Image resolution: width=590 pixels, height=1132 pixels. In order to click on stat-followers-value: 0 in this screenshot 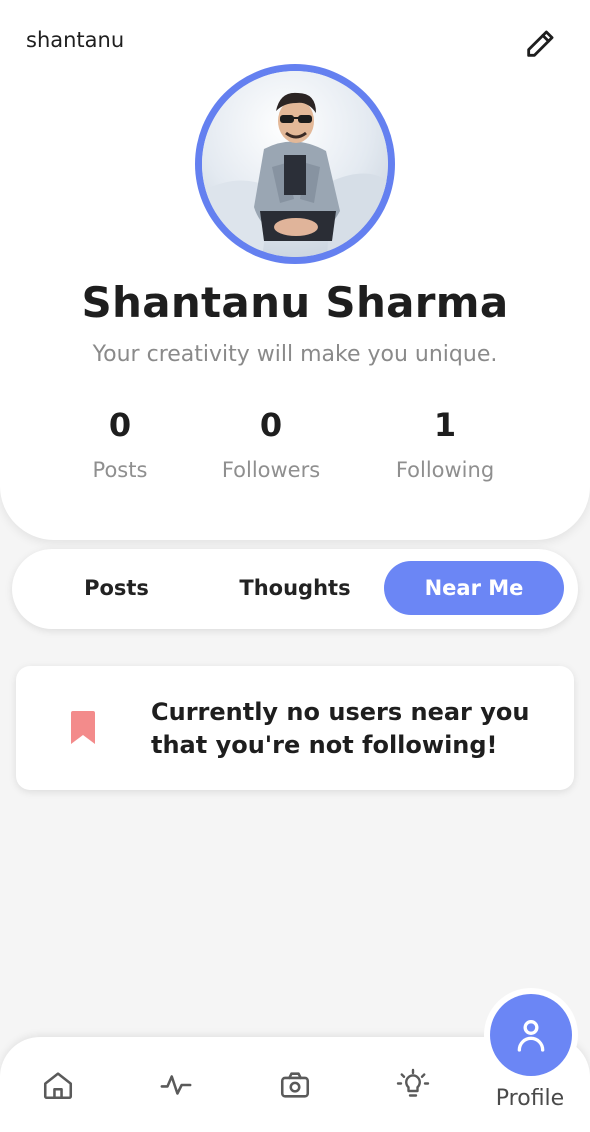, I will do `click(271, 425)`.